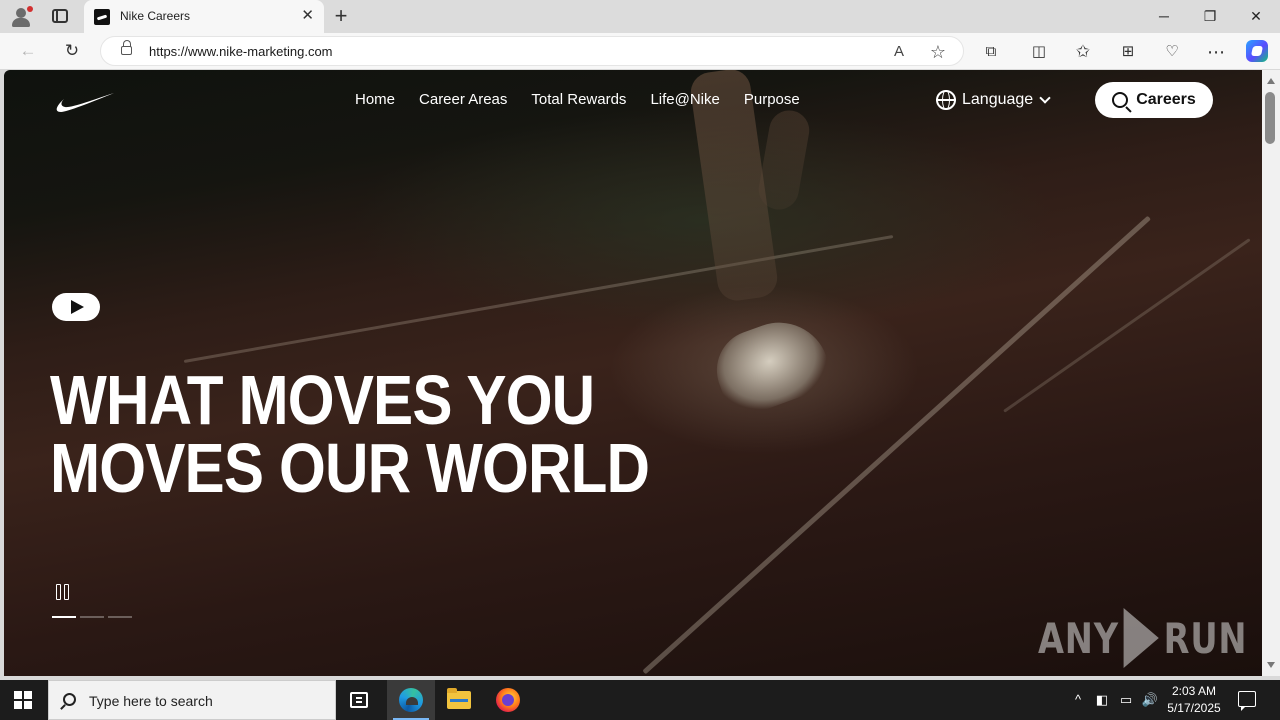 The image size is (1280, 720). I want to click on lock-icon, so click(126, 47).